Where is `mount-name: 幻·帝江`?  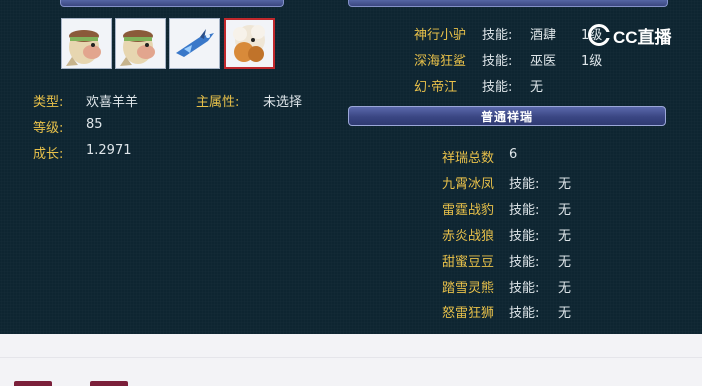 mount-name: 幻·帝江 is located at coordinates (436, 87).